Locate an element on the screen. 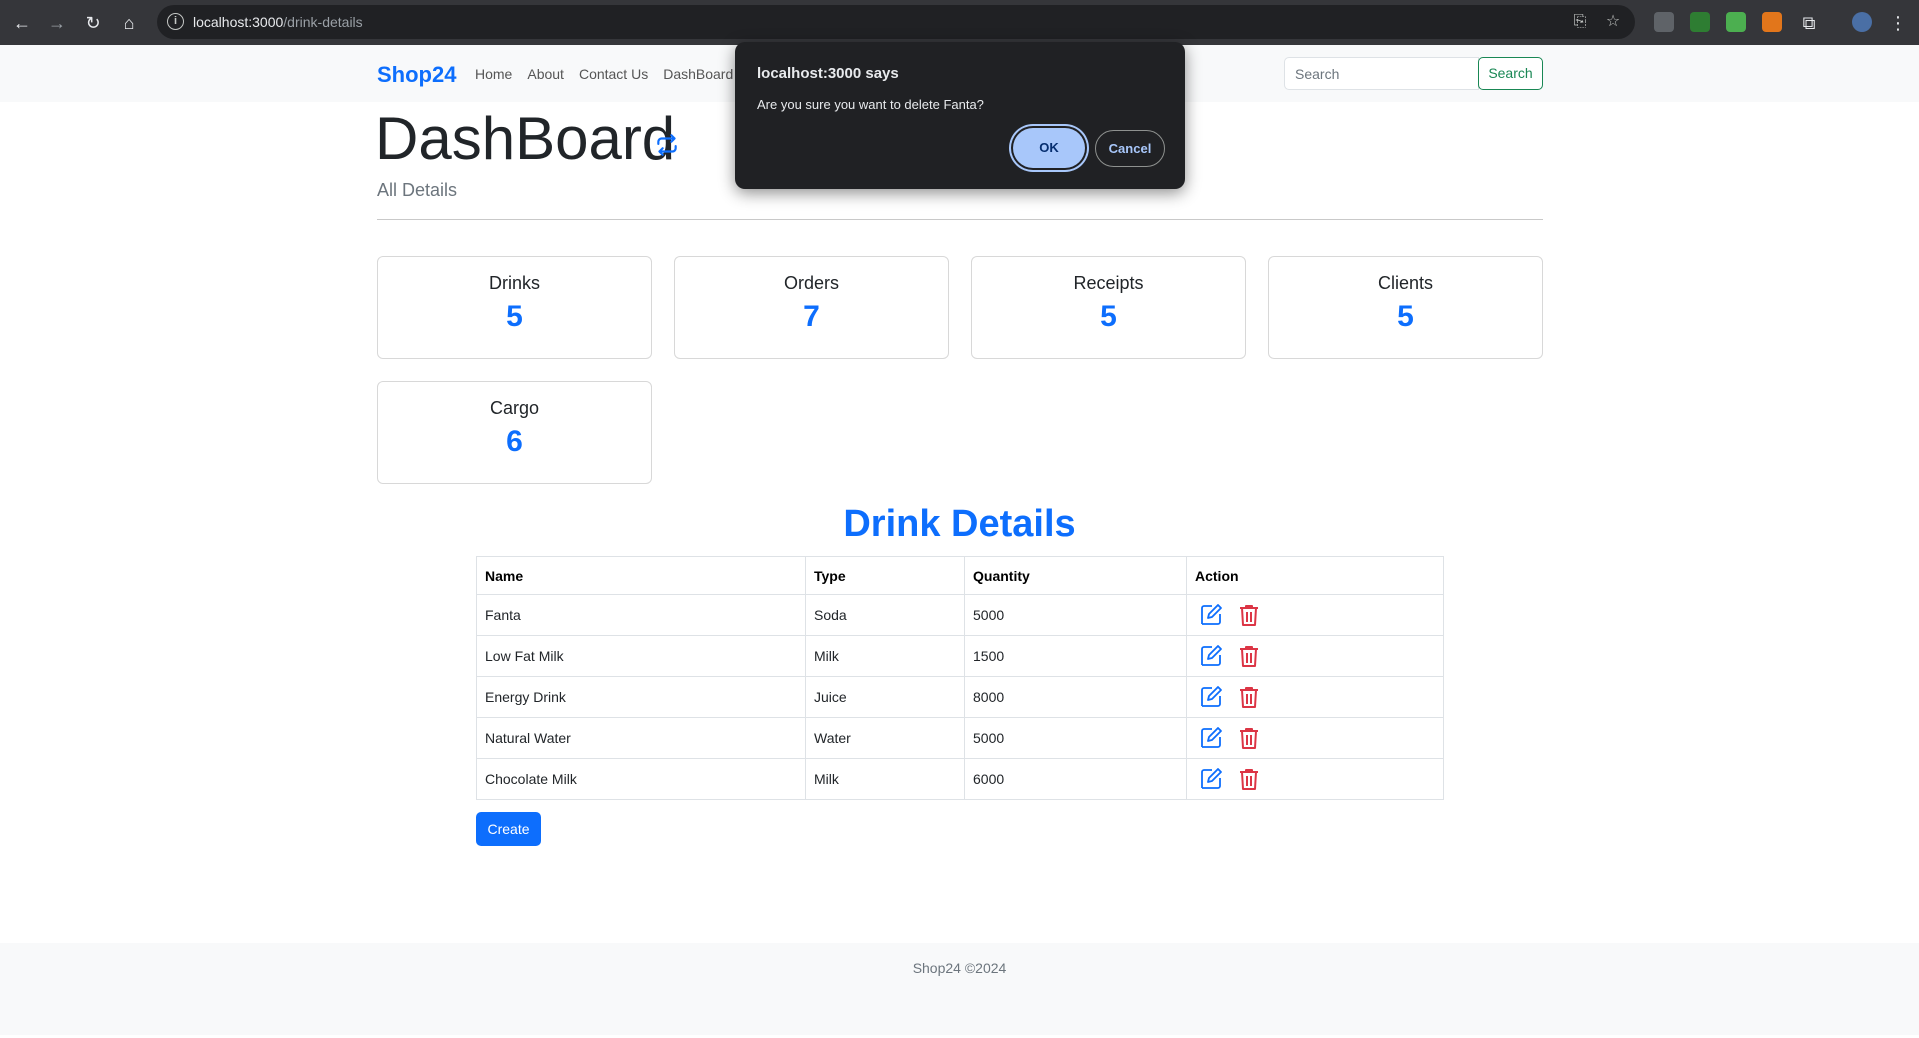 The width and height of the screenshot is (1919, 1038). cell-type: Soda is located at coordinates (885, 615).